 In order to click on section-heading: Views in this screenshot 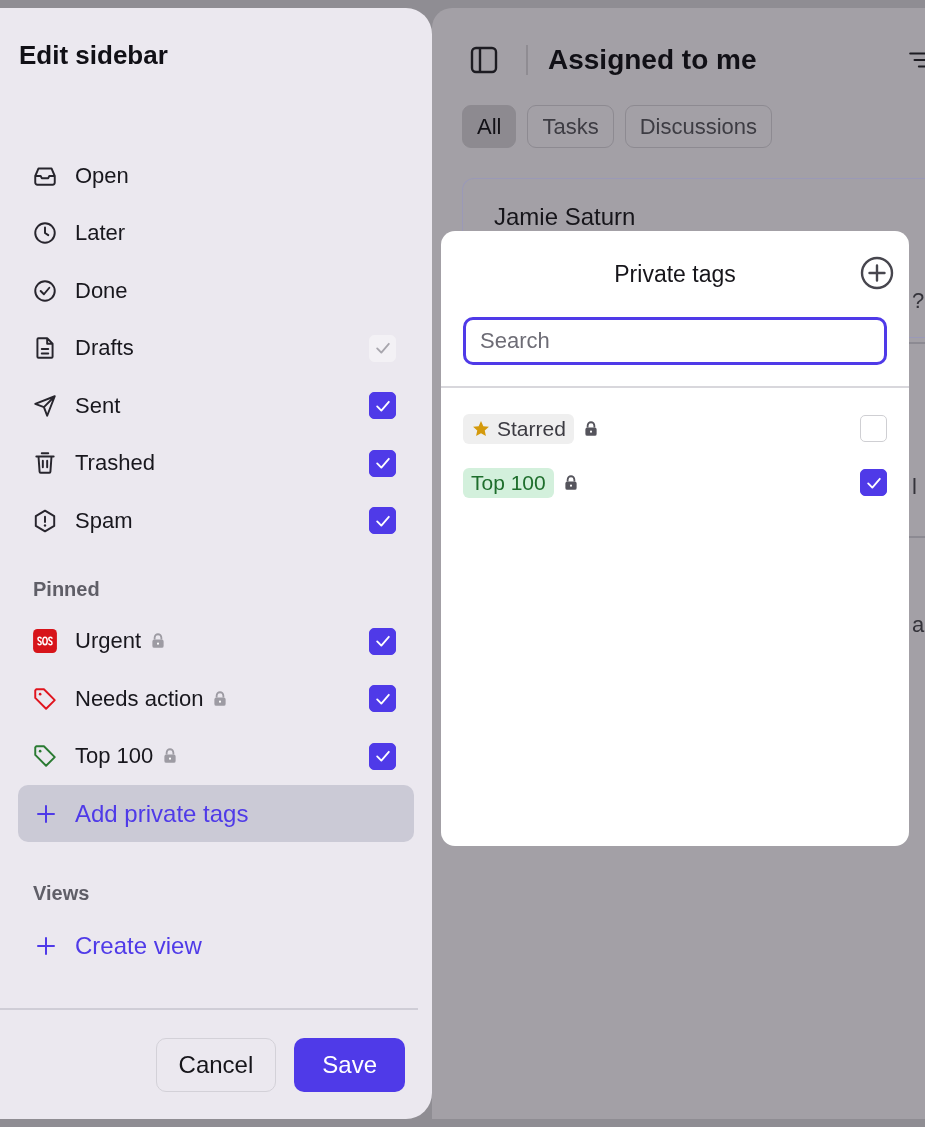, I will do `click(61, 893)`.